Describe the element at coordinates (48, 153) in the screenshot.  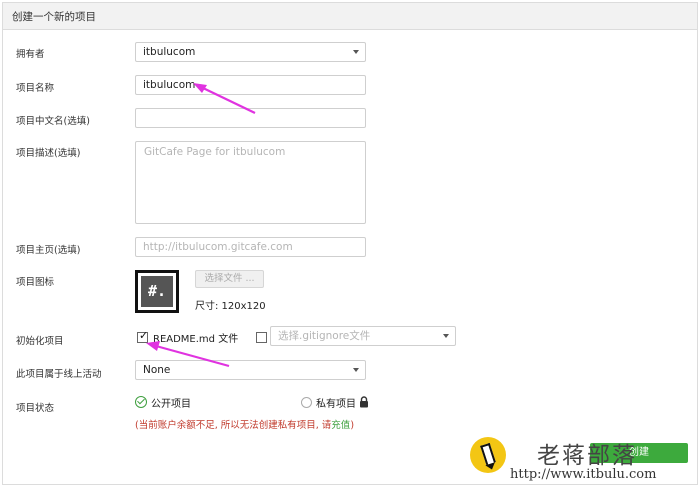
I see `description-label: 项目描述(选填)` at that location.